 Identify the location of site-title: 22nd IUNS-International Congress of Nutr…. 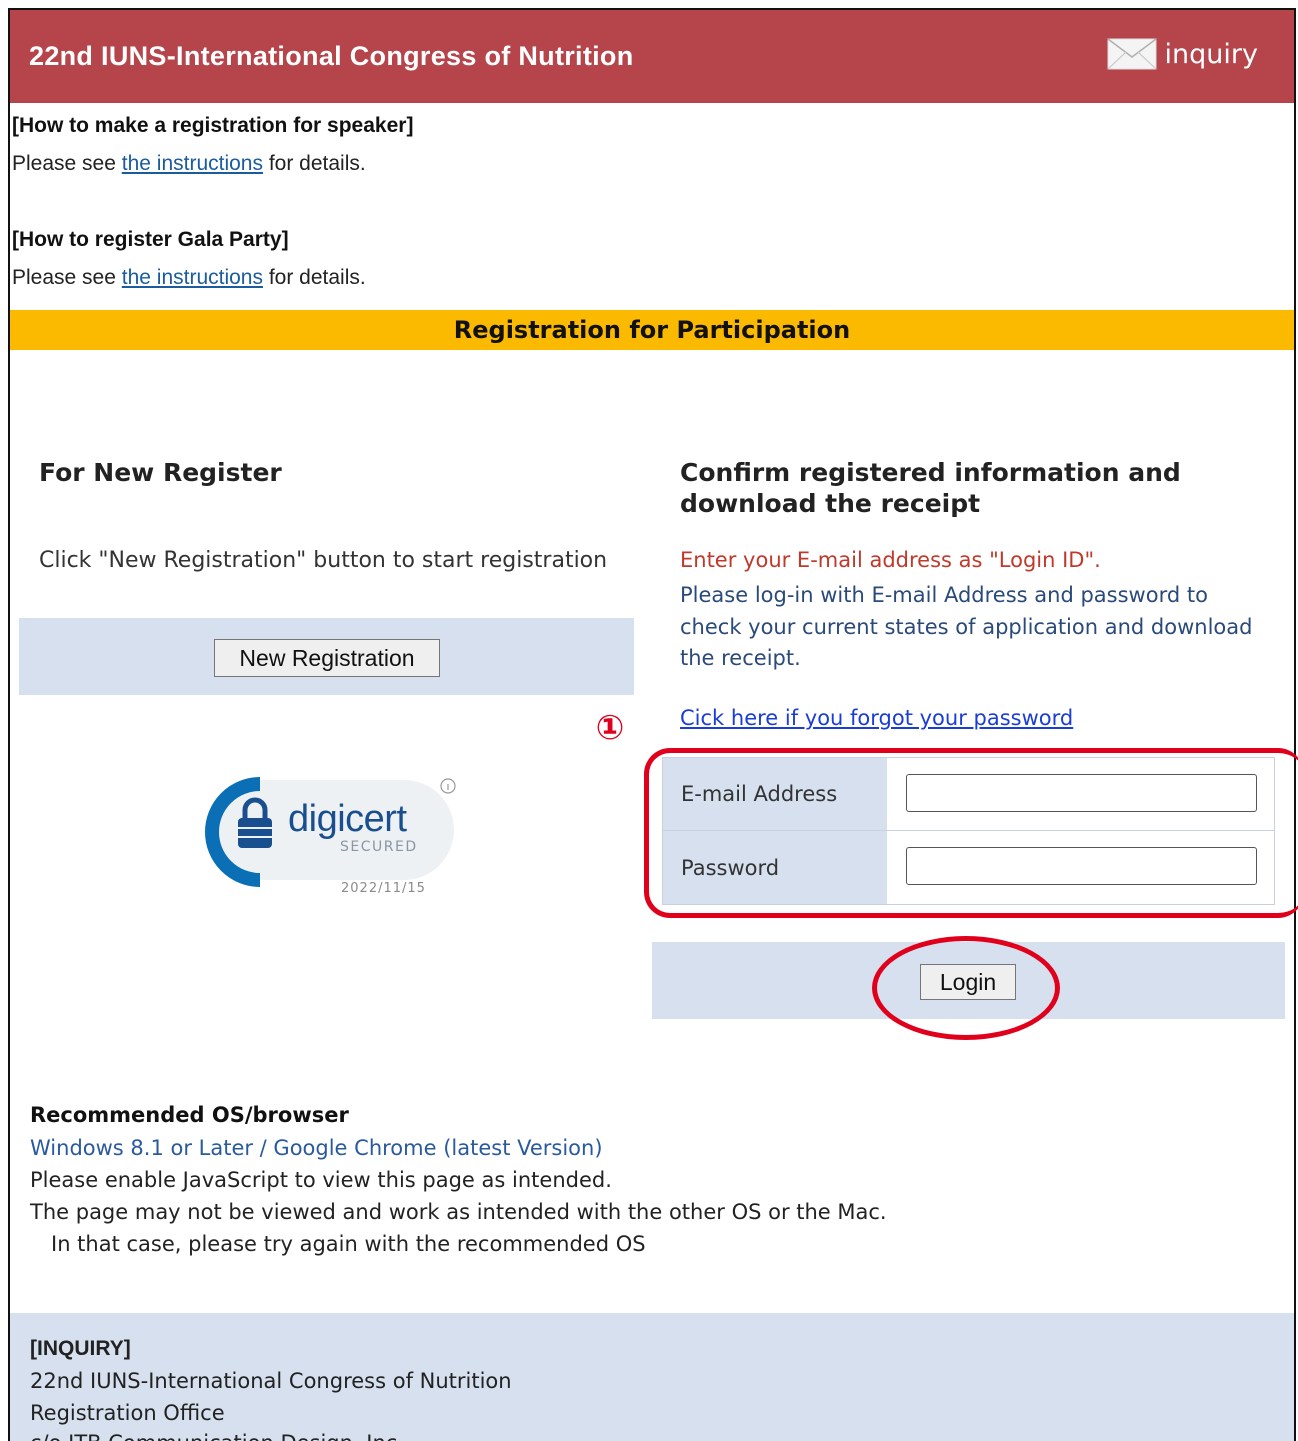
(331, 56).